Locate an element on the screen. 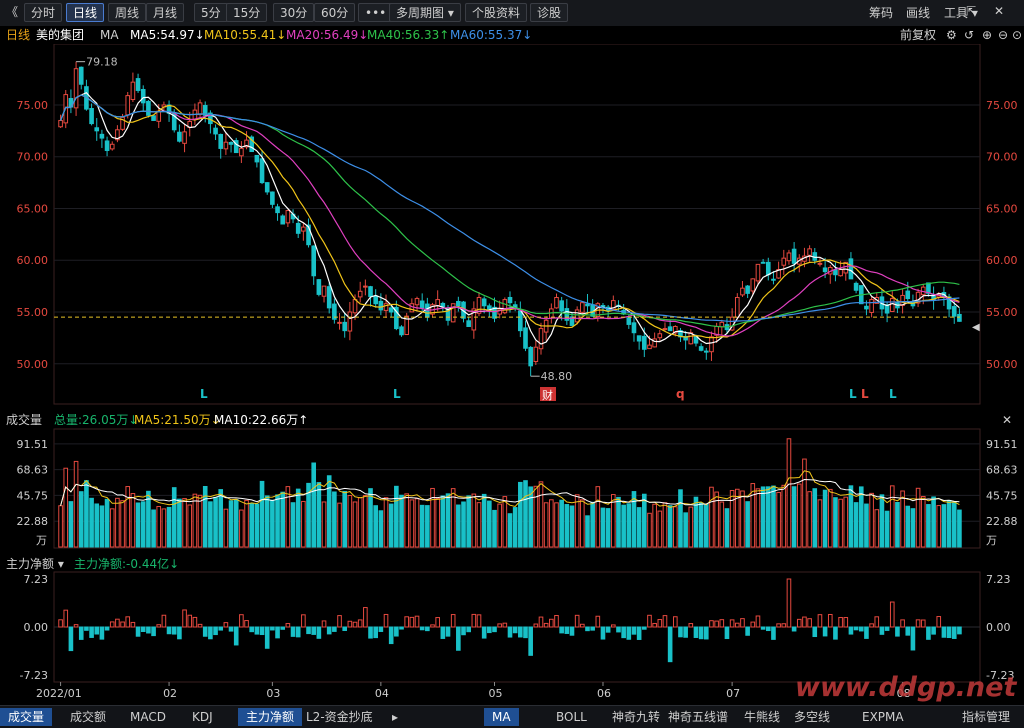 This screenshot has width=1024, height=728. toolbar-button-8: ••• is located at coordinates (376, 12).